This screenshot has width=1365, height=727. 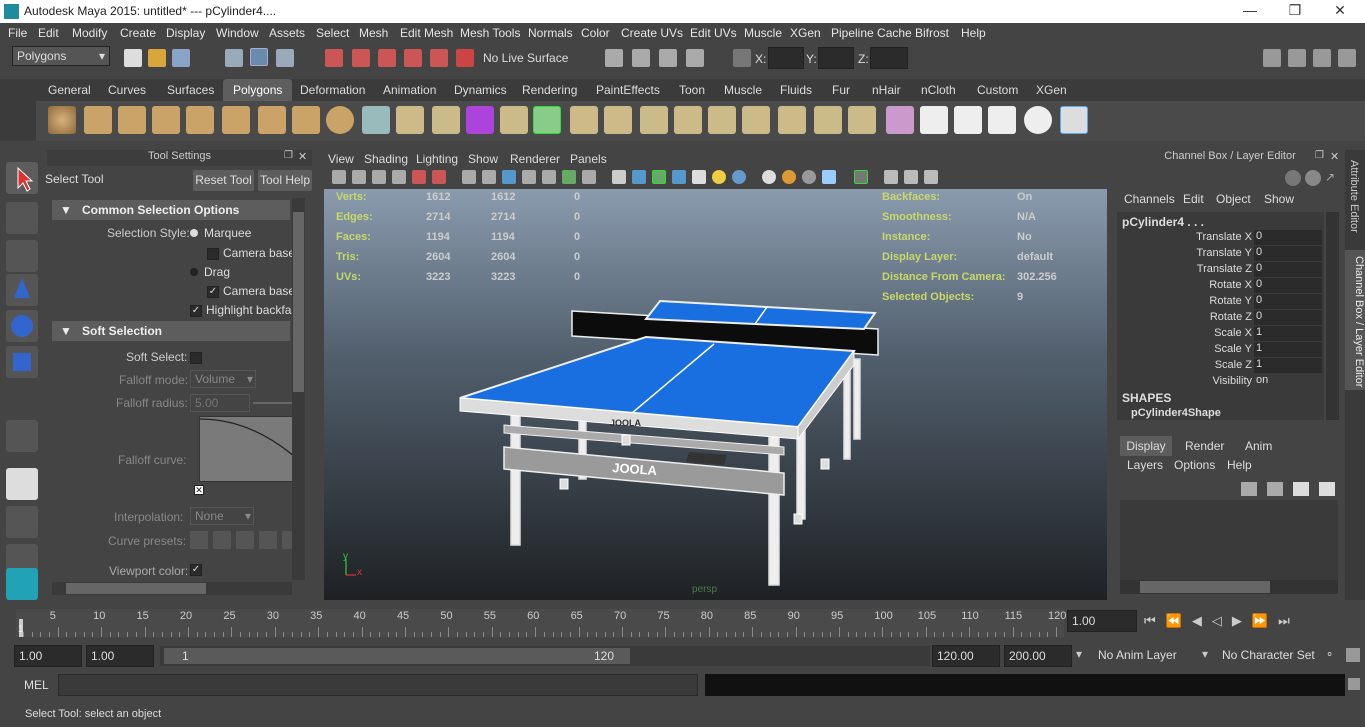 I want to click on tab-painteffects: PaintEffects, so click(x=628, y=90).